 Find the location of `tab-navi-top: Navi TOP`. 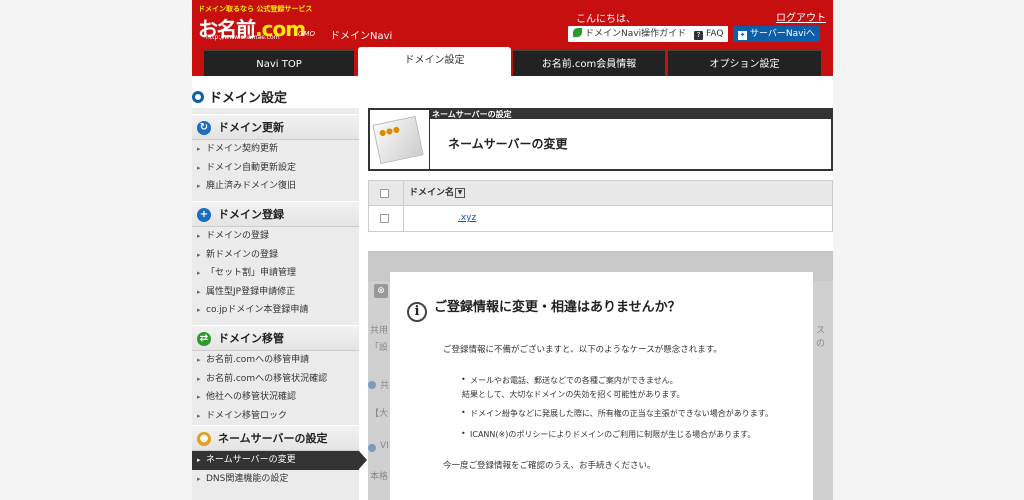

tab-navi-top: Navi TOP is located at coordinates (279, 62).